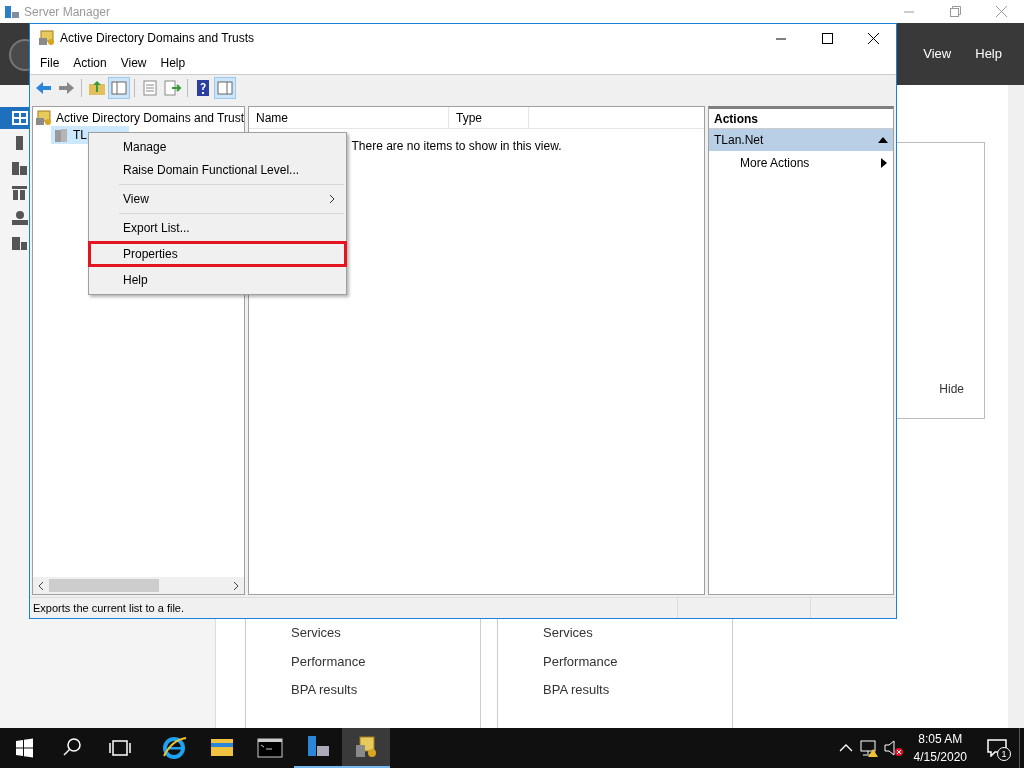 The width and height of the screenshot is (1024, 768). Describe the element at coordinates (12, 11) in the screenshot. I see `server-manager-icon` at that location.